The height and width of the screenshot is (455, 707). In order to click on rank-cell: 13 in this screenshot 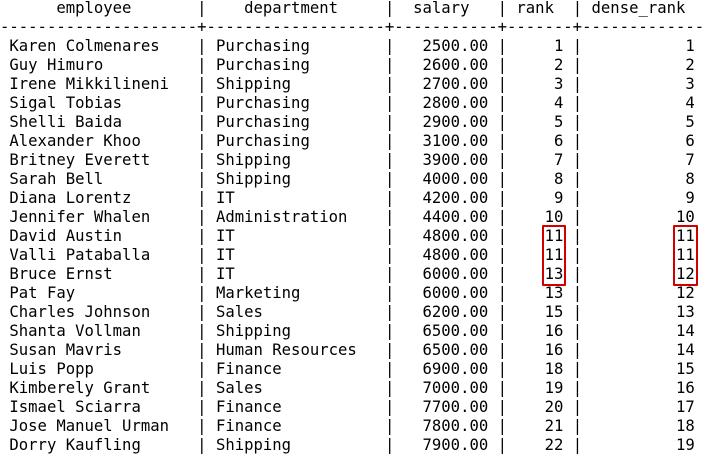, I will do `click(540, 293)`.